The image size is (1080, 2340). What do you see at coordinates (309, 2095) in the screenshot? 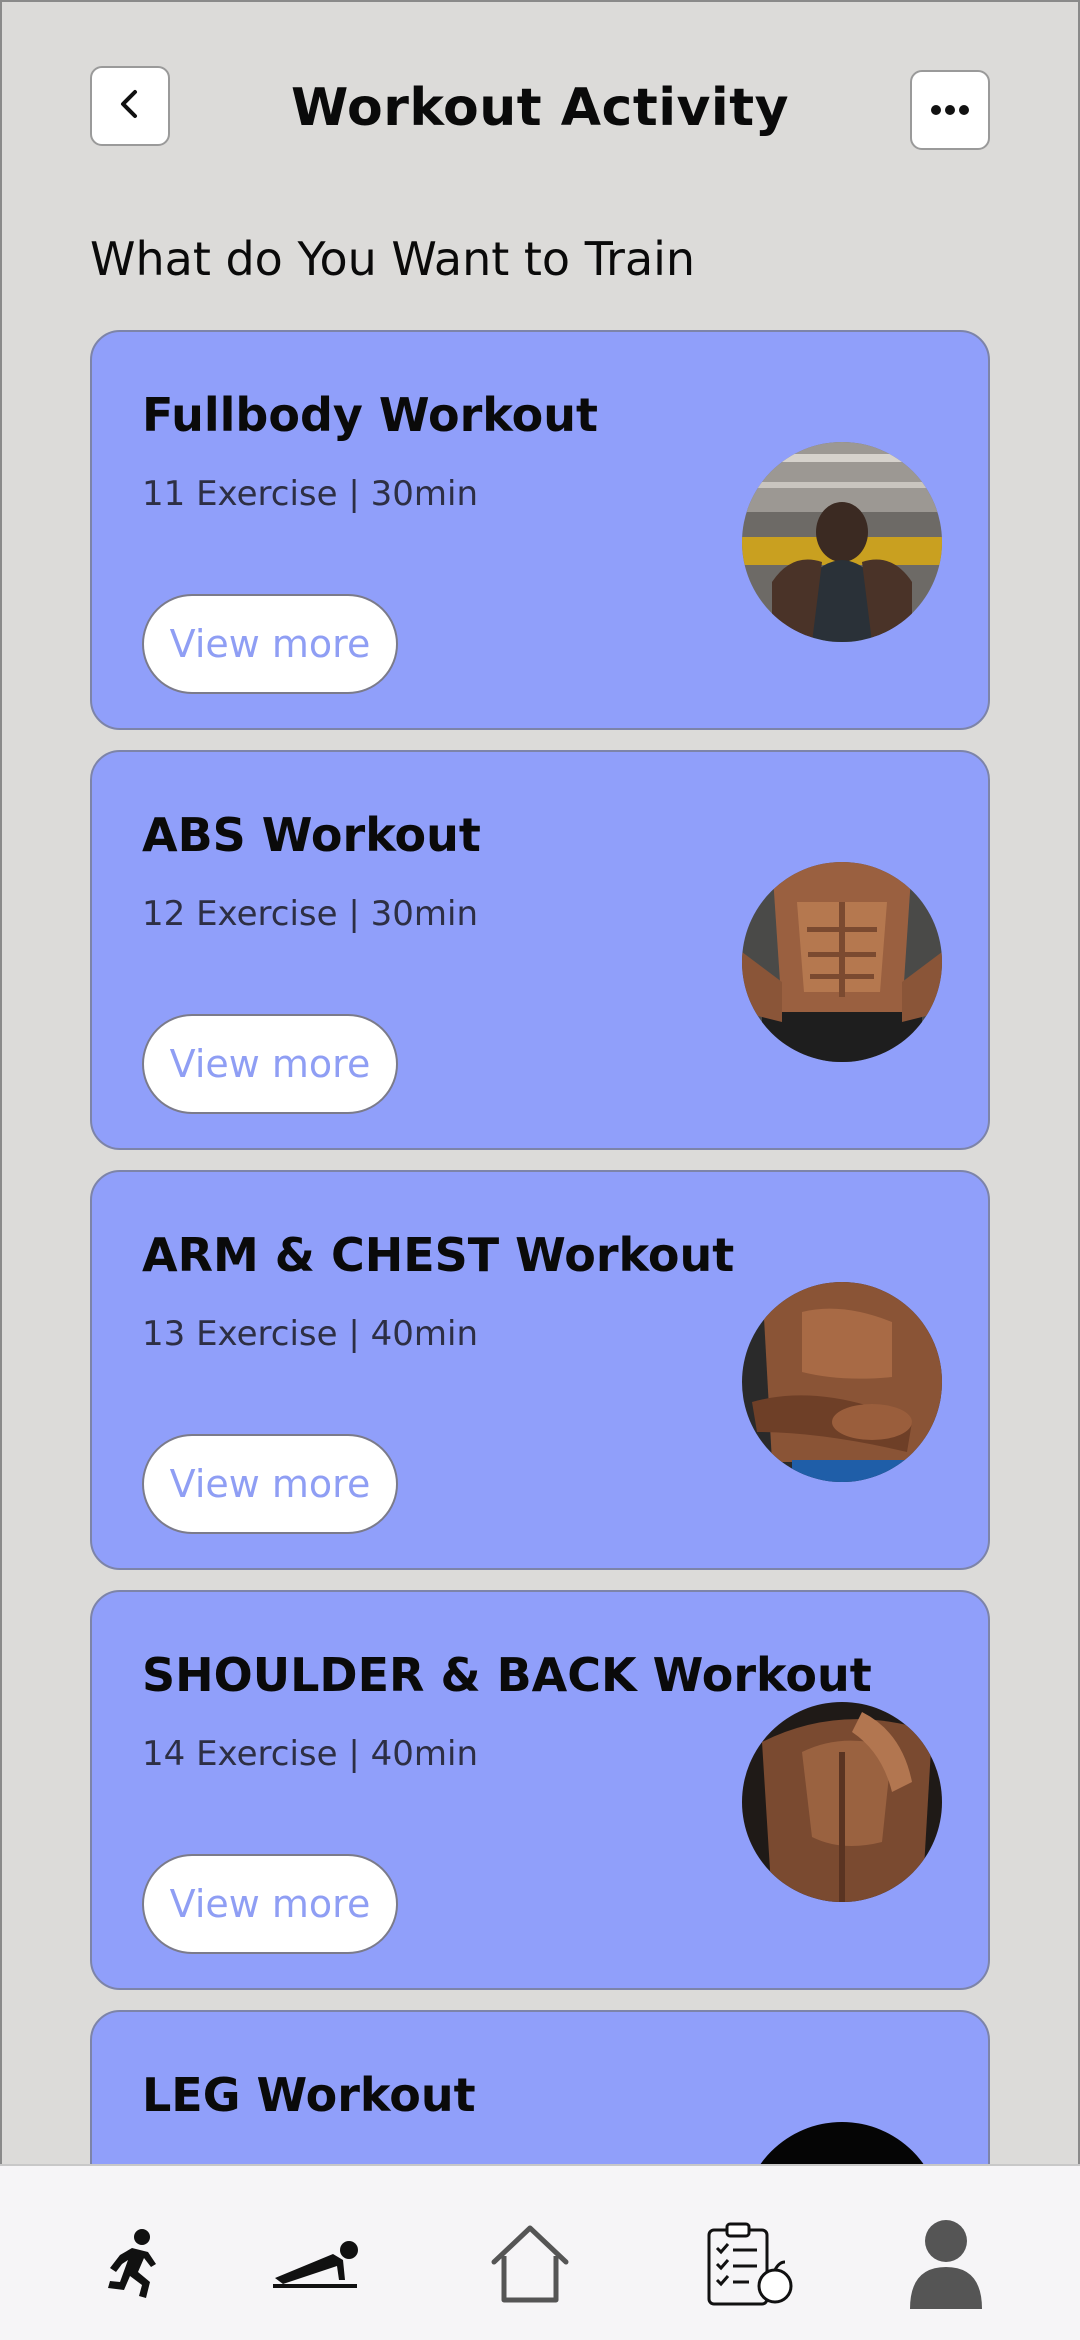
I see `card-title: LEG Workout` at bounding box center [309, 2095].